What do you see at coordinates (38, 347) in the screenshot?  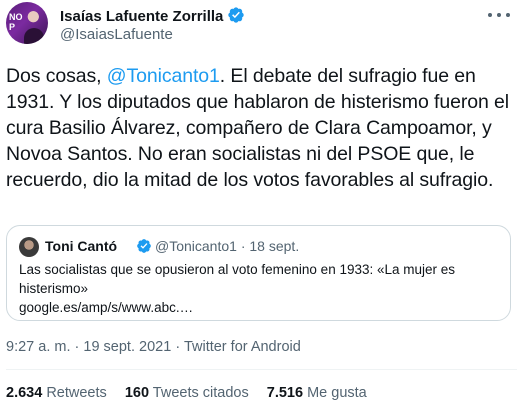 I see `tweet-time: 9:27 a. m.` at bounding box center [38, 347].